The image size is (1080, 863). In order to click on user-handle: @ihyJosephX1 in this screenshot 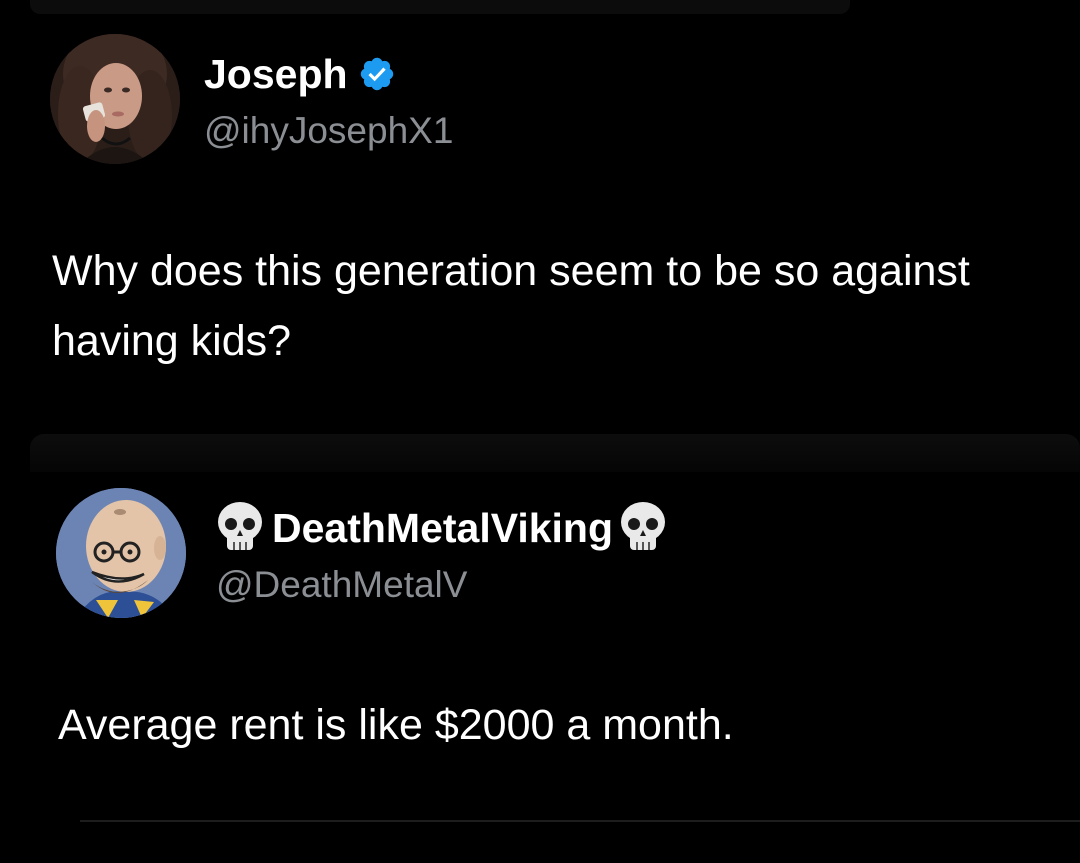, I will do `click(328, 131)`.